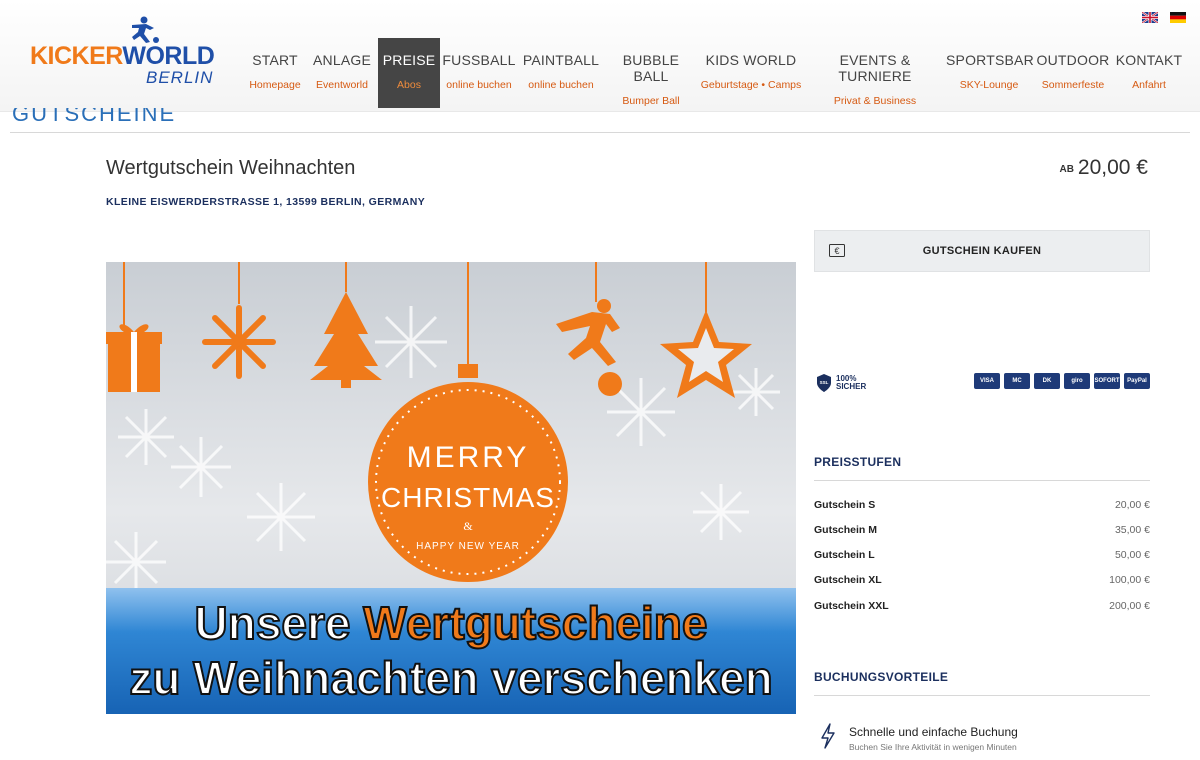 This screenshot has width=1200, height=760. Describe the element at coordinates (875, 73) in the screenshot. I see `nav-events-turniere: EVENTS & TURNIERE Privat & Business` at that location.